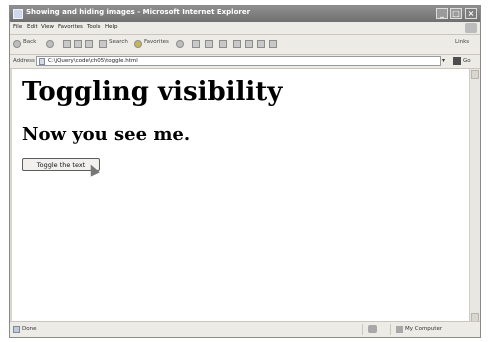 This screenshot has height=342, width=488. I want to click on menu-help: Help, so click(111, 27).